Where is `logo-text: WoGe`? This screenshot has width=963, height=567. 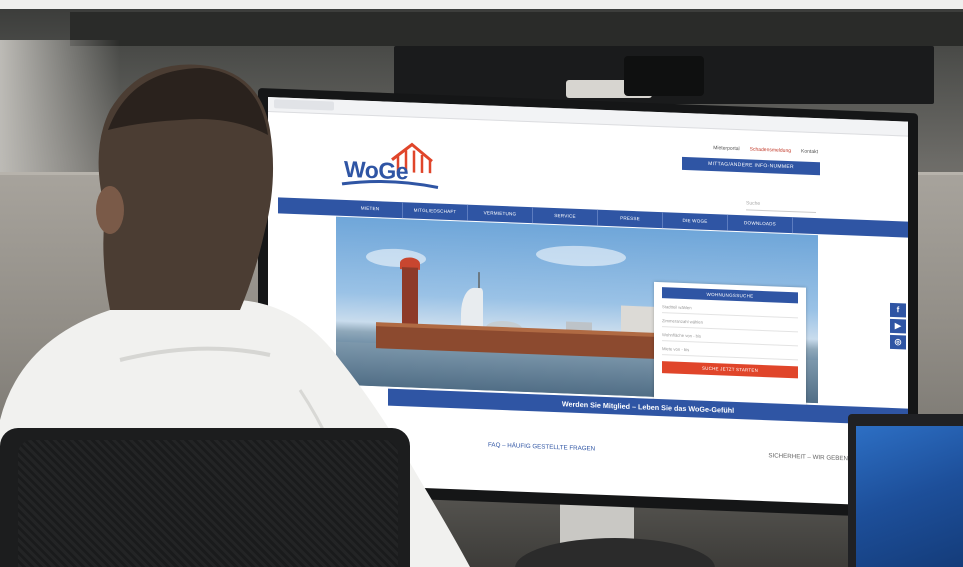 logo-text: WoGe is located at coordinates (376, 170).